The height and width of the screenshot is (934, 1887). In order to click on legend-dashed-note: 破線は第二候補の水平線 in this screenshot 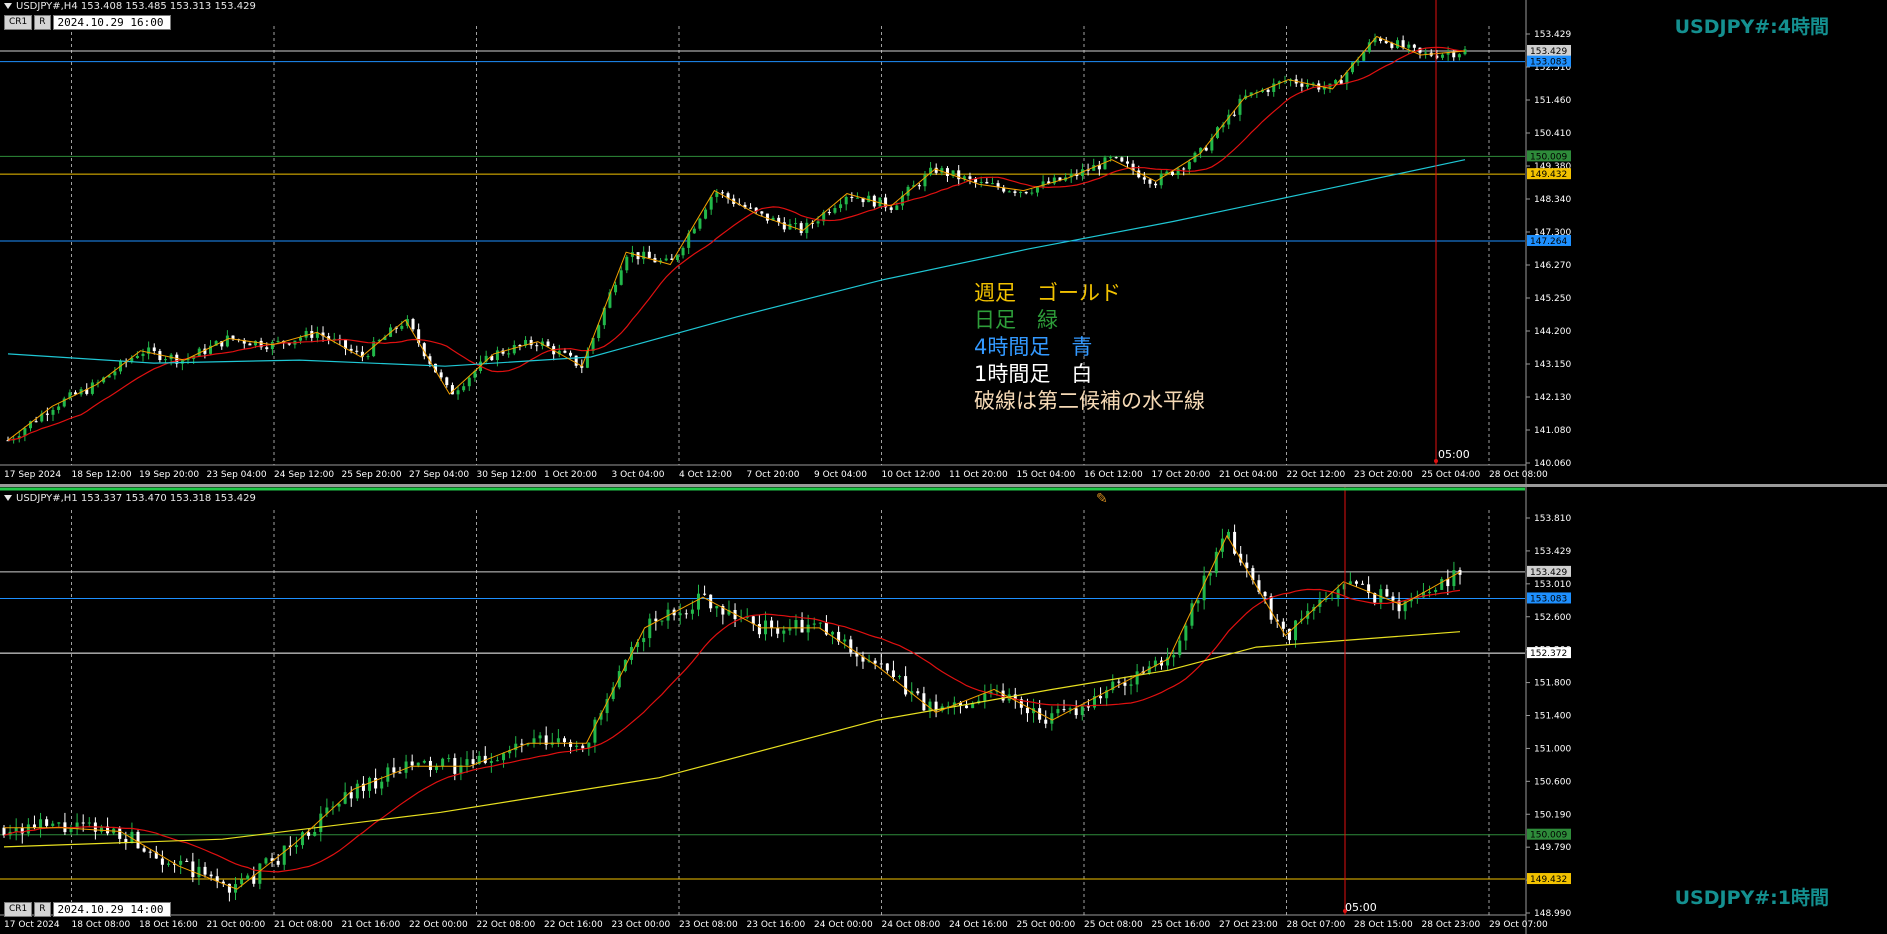, I will do `click(1089, 401)`.